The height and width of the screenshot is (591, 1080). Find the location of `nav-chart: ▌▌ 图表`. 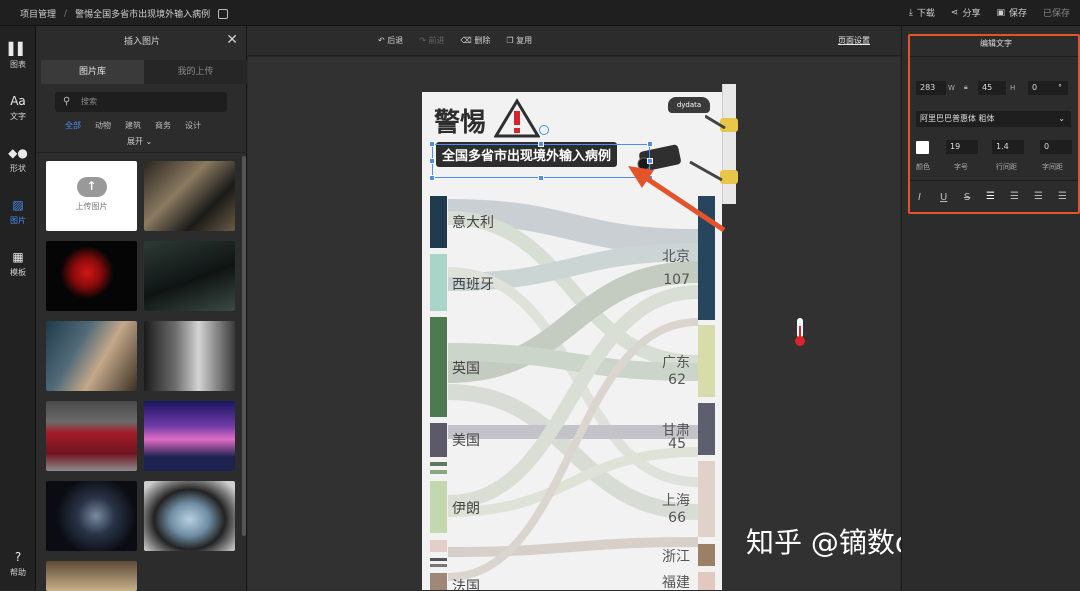

nav-chart: ▌▌ 图表 is located at coordinates (18, 56).